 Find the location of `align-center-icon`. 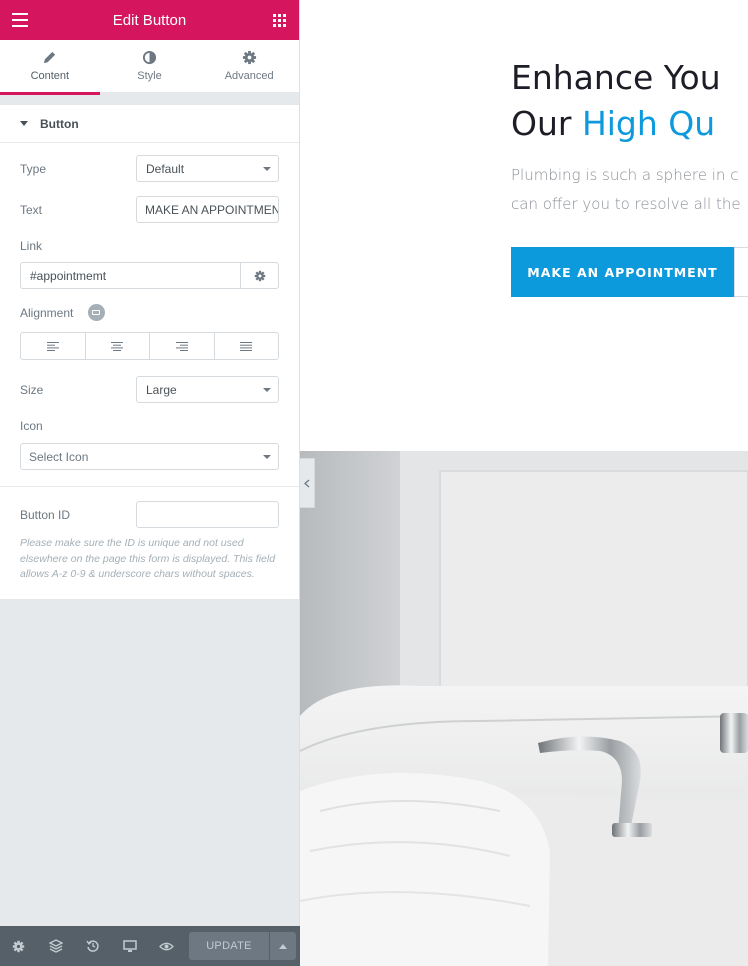

align-center-icon is located at coordinates (117, 346).